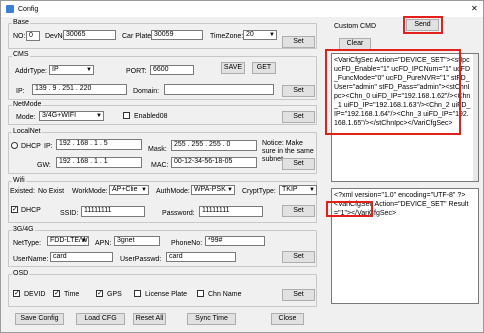 This screenshot has width=484, height=333. What do you see at coordinates (172, 70) in the screenshot?
I see `port-field: 6600` at bounding box center [172, 70].